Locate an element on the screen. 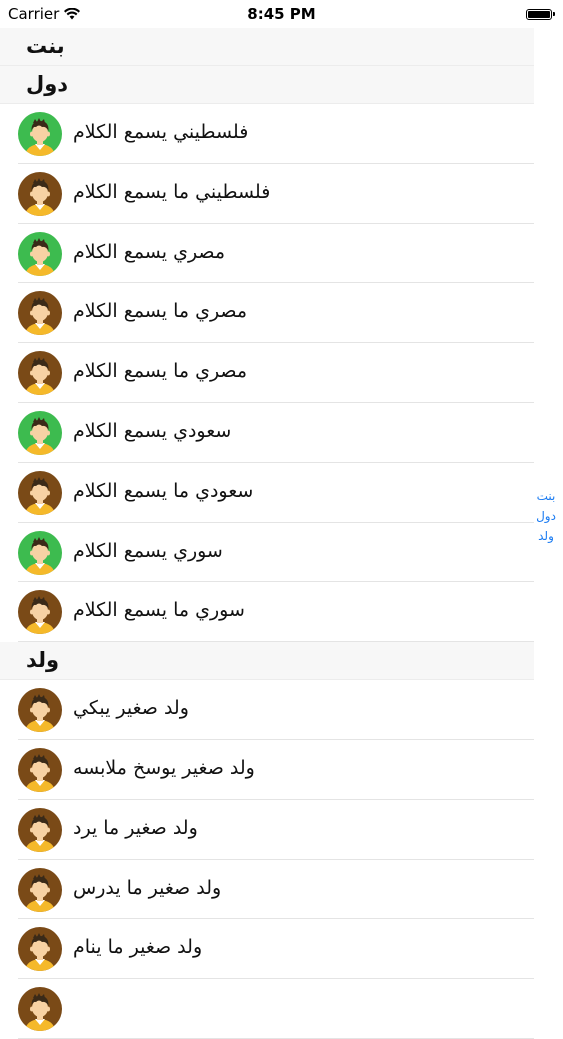 The image size is (563, 1039). section-title: ولد is located at coordinates (43, 660).